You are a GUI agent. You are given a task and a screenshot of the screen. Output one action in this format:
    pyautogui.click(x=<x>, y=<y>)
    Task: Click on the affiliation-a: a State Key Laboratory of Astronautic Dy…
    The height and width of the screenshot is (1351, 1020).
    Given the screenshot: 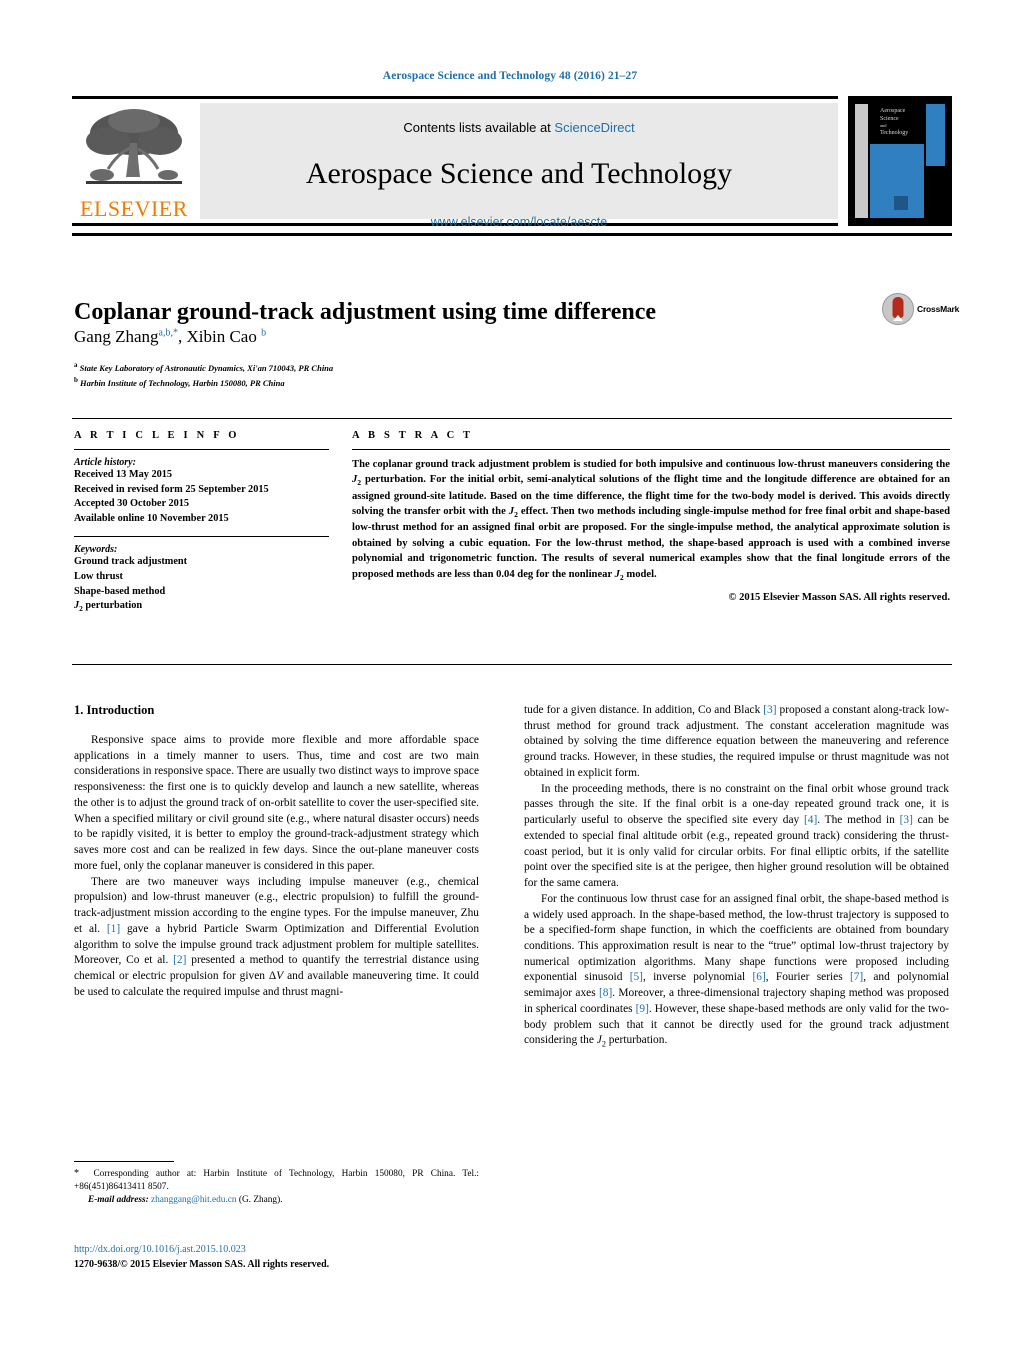 What is the action you would take?
    pyautogui.click(x=424, y=367)
    